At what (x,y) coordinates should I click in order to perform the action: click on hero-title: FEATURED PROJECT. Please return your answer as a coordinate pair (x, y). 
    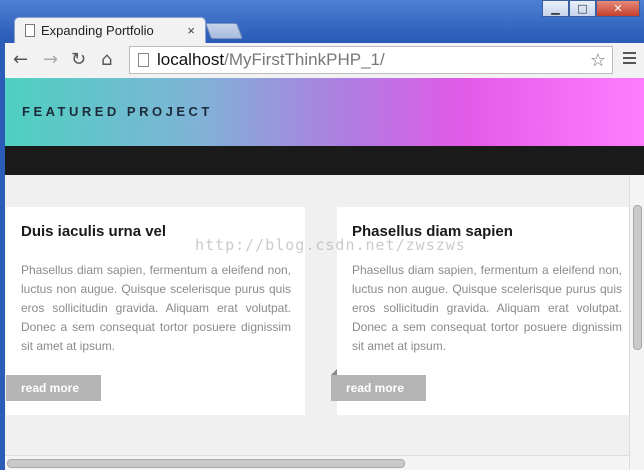
    Looking at the image, I should click on (117, 111).